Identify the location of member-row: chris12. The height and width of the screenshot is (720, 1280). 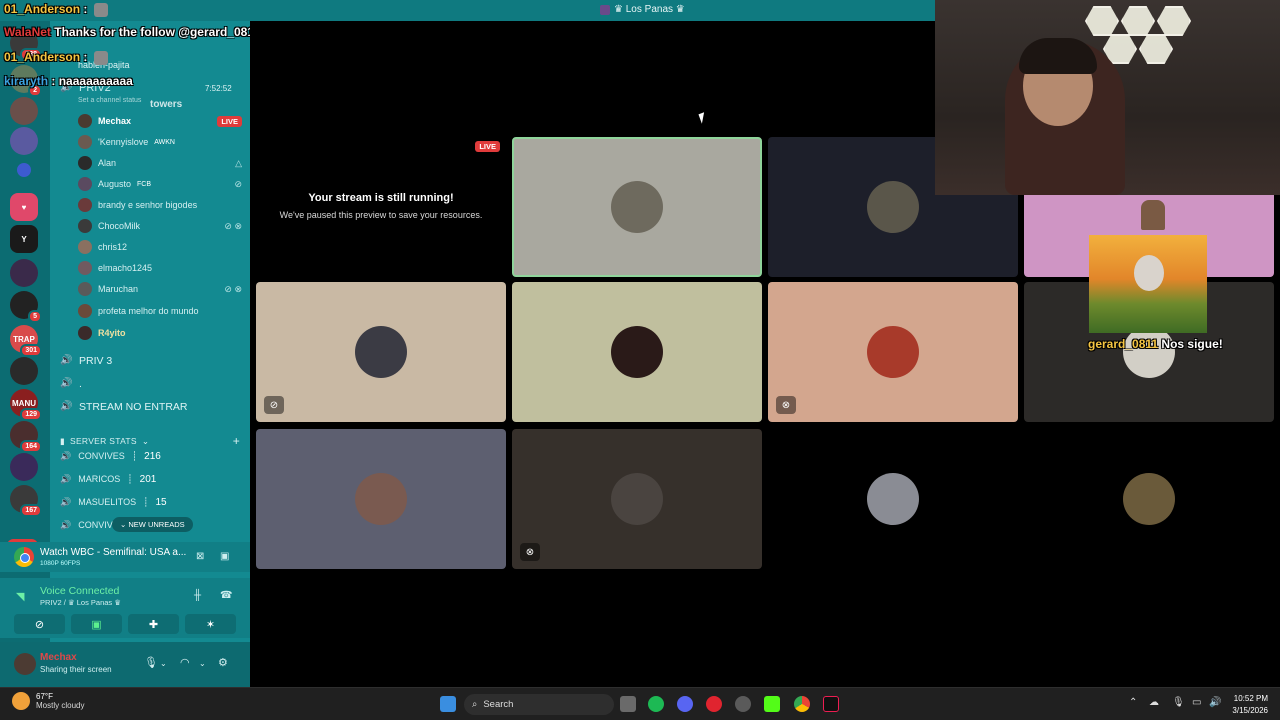
(160, 247).